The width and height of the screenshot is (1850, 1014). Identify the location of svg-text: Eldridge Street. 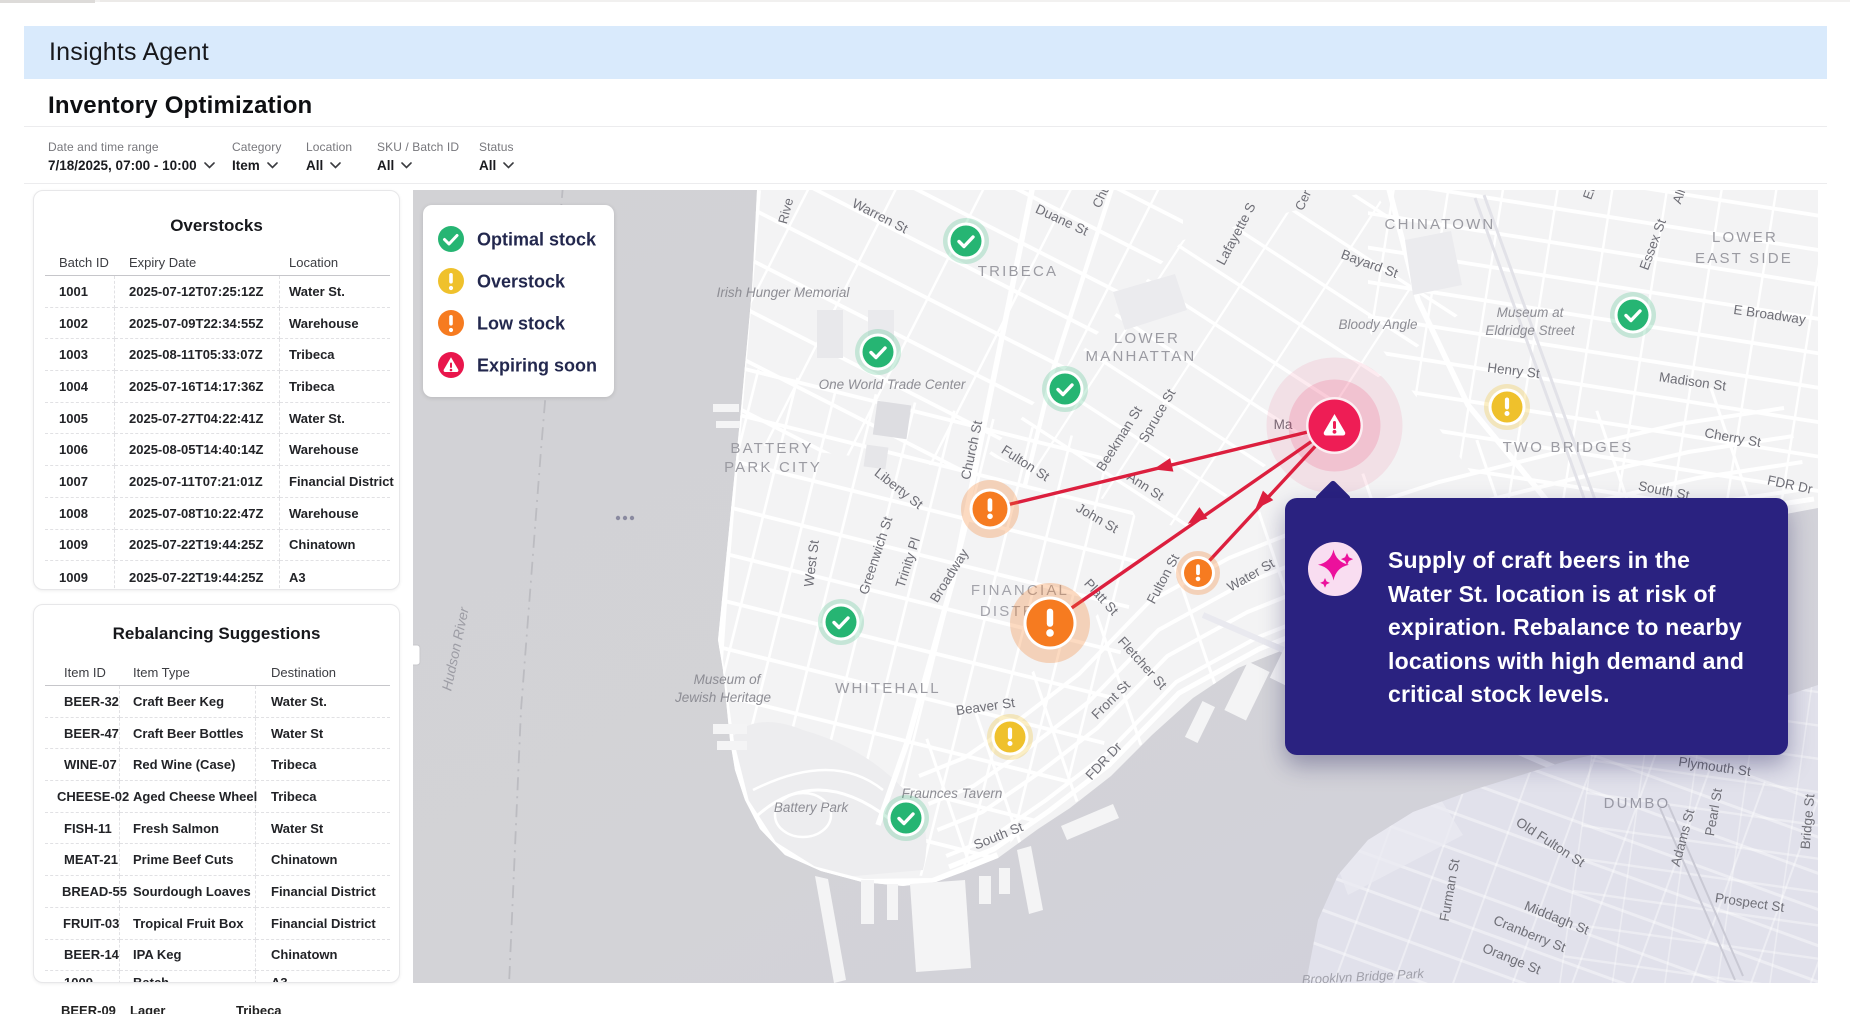
(1530, 330).